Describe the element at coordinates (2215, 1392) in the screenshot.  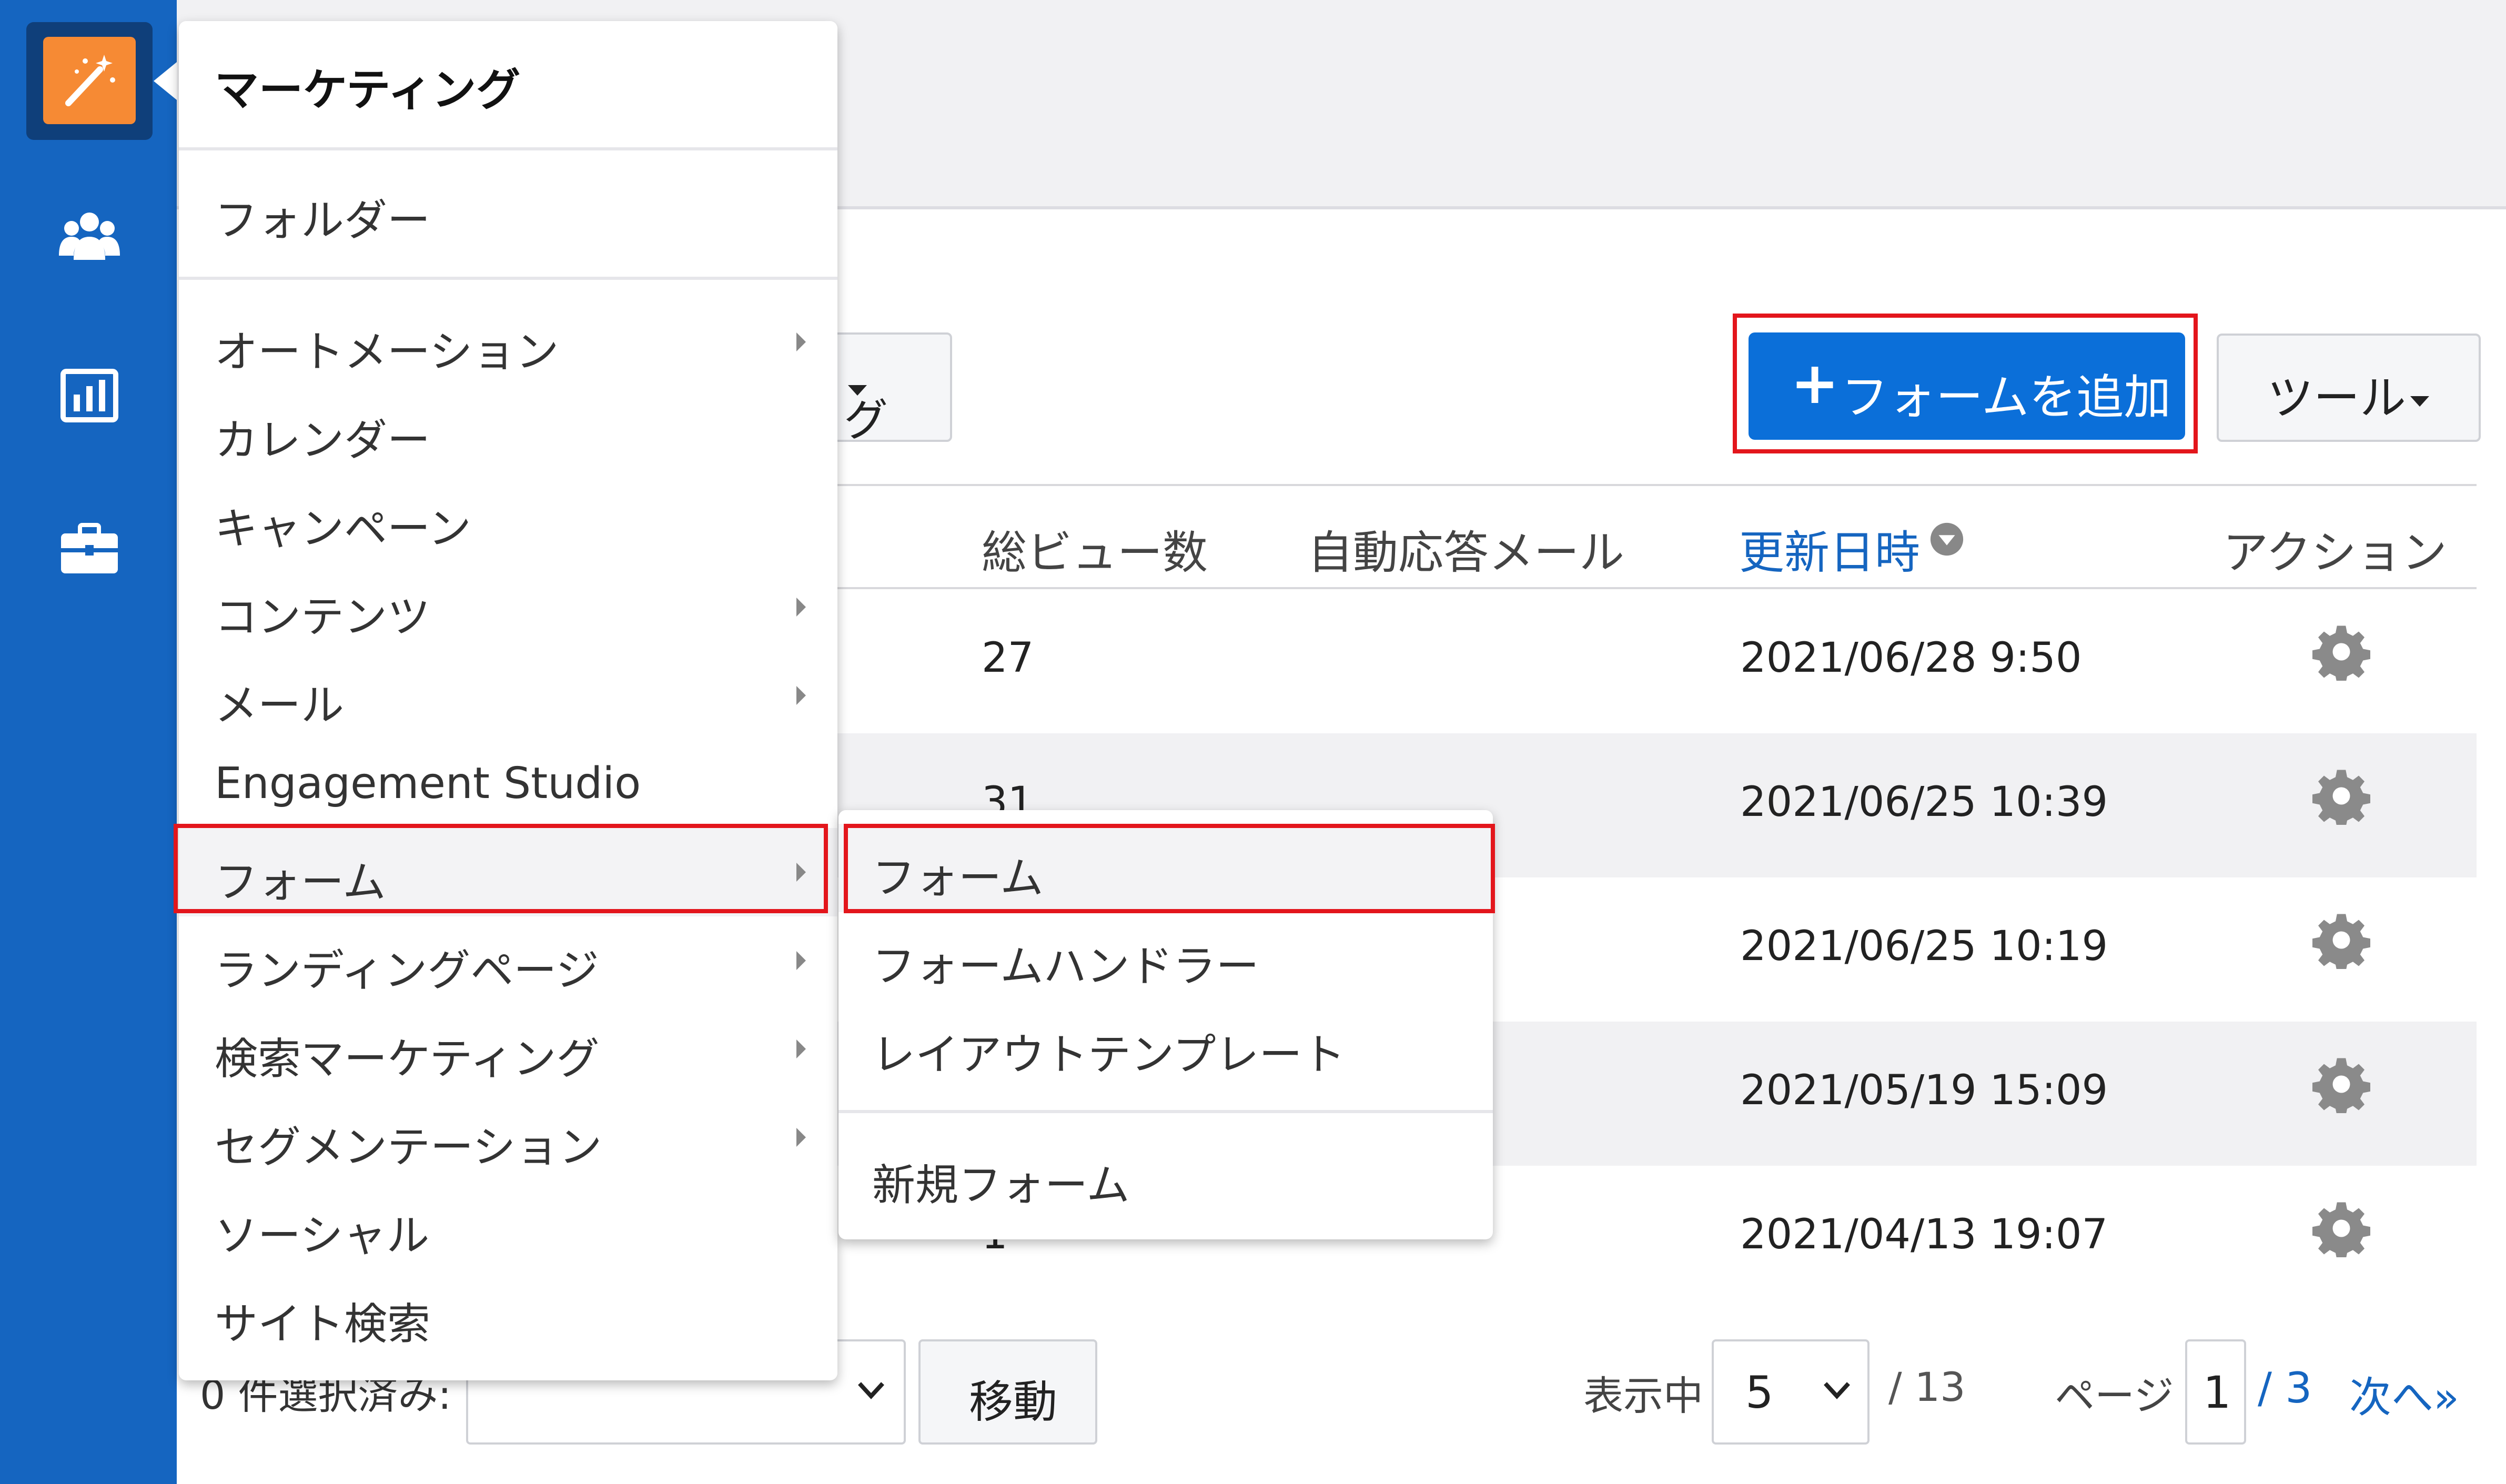
I see `page-number-input: 1` at that location.